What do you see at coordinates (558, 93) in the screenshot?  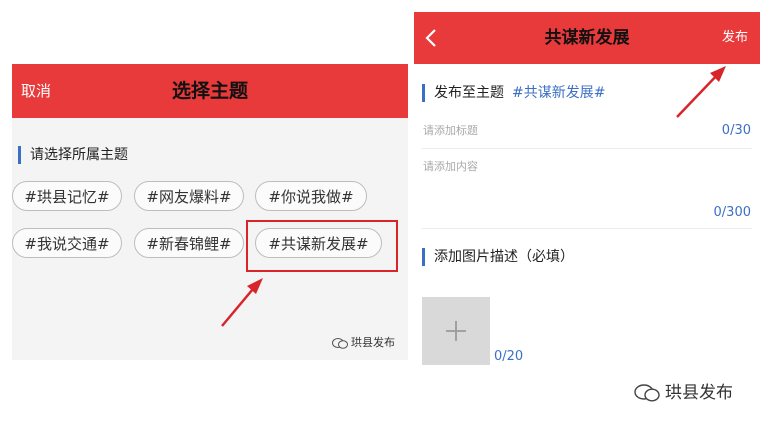 I see `topic-value: #共谋新发展#` at bounding box center [558, 93].